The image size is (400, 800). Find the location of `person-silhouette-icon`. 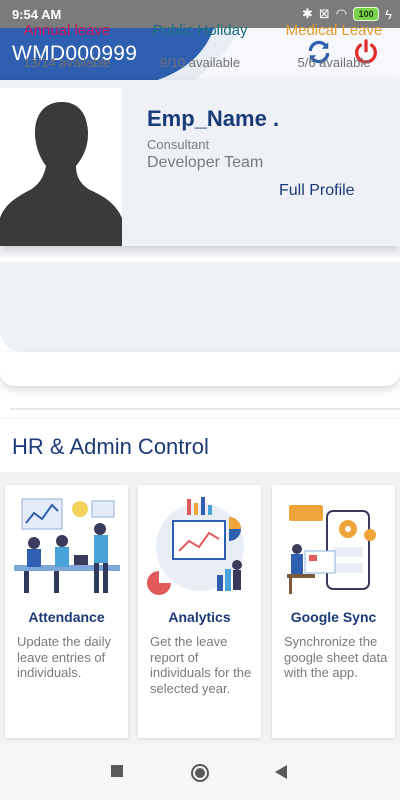

person-silhouette-icon is located at coordinates (61, 174).